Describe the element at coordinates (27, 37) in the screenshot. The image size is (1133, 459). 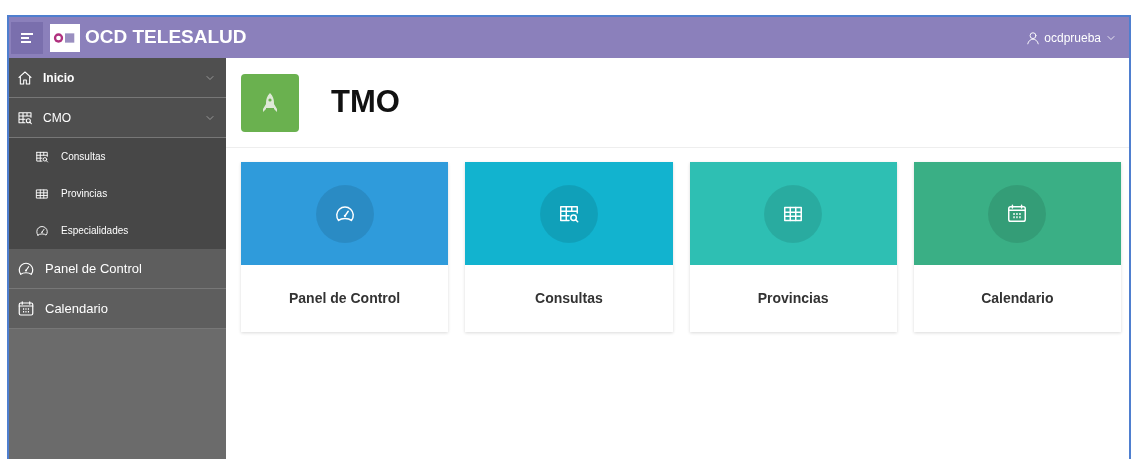
I see `menu-button` at that location.